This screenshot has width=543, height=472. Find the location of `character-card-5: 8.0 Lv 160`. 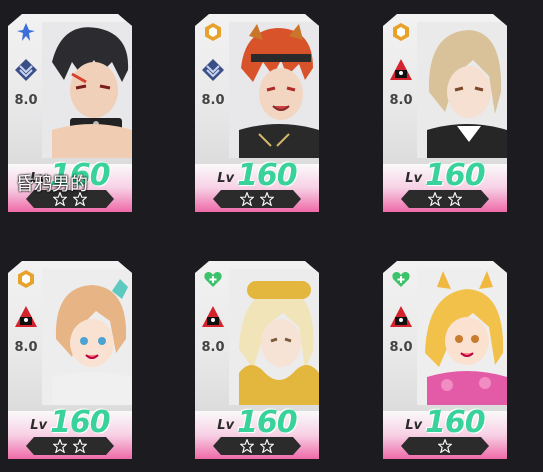

character-card-5: 8.0 Lv 160 is located at coordinates (257, 360).